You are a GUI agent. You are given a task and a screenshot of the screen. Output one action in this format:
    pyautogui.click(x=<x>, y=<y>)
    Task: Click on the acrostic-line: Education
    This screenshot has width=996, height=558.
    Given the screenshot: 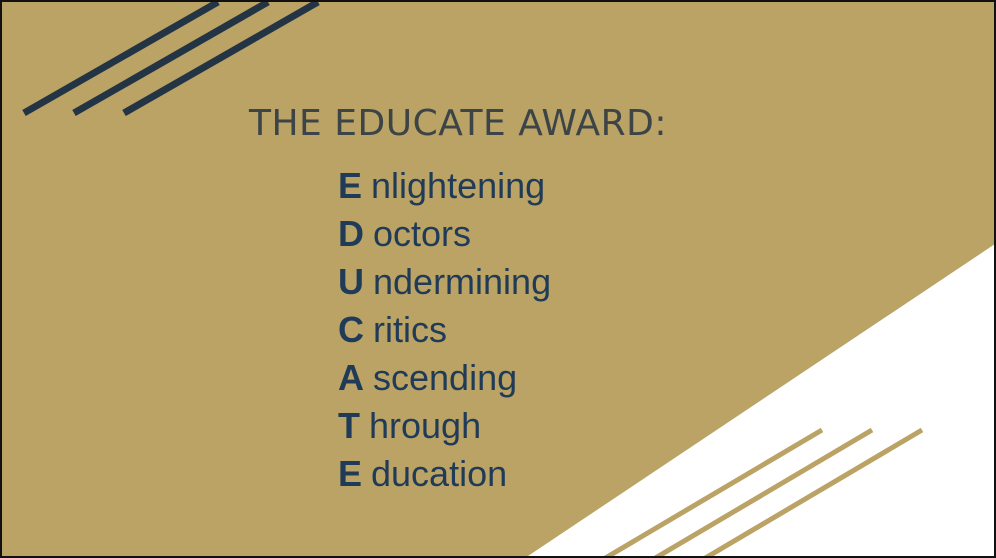 What is the action you would take?
    pyautogui.click(x=444, y=474)
    